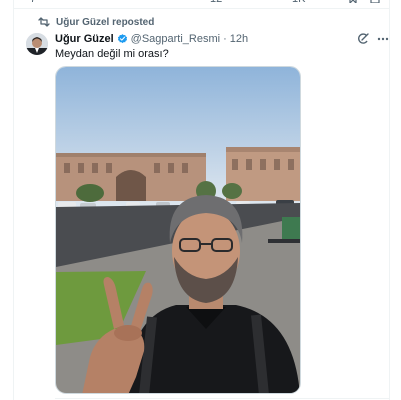  I want to click on more-icon, so click(383, 39).